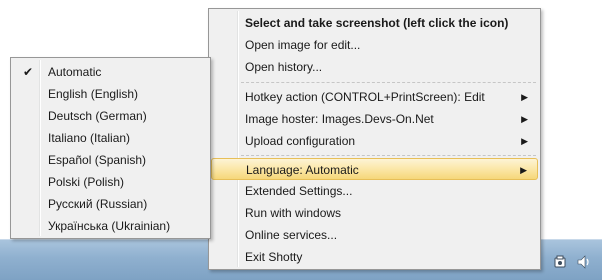  What do you see at coordinates (300, 141) in the screenshot?
I see `menu-item-label: Upload configuration` at bounding box center [300, 141].